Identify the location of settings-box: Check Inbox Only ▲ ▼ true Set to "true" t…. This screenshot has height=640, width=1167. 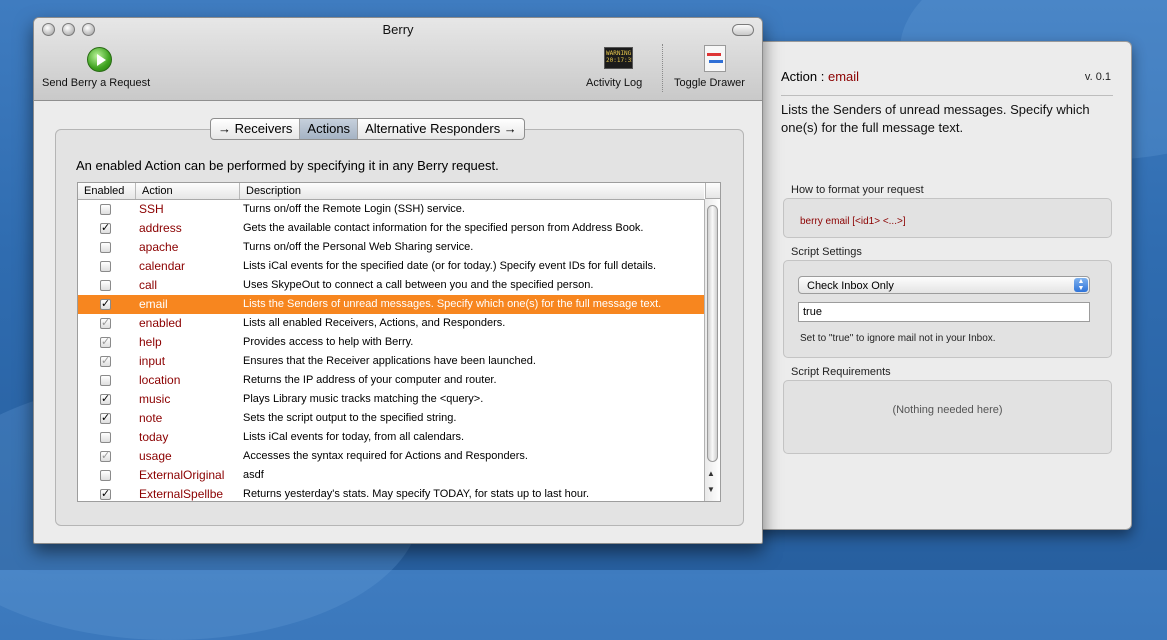
(947, 309).